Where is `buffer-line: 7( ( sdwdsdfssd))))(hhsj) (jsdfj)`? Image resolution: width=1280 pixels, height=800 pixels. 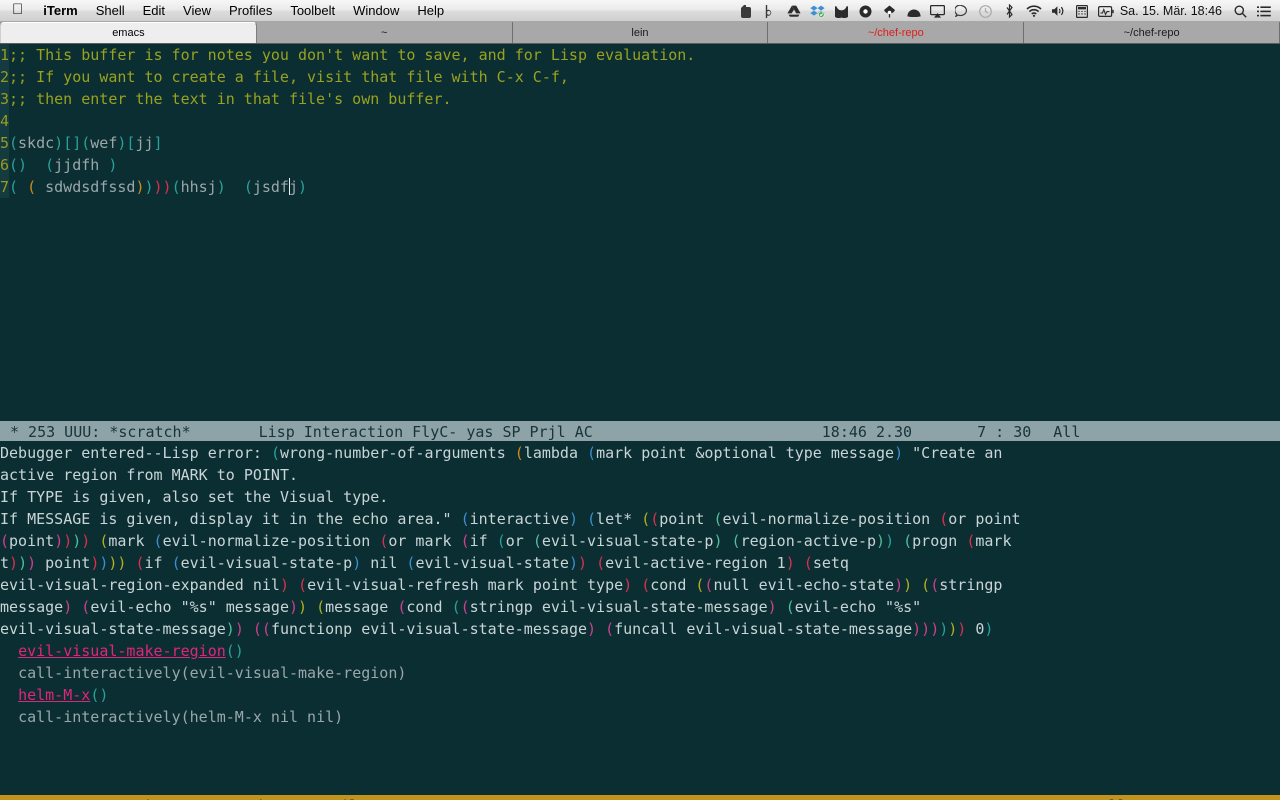 buffer-line: 7( ( sdwdsdfssd))))(hhsj) (jsdfj) is located at coordinates (640, 187).